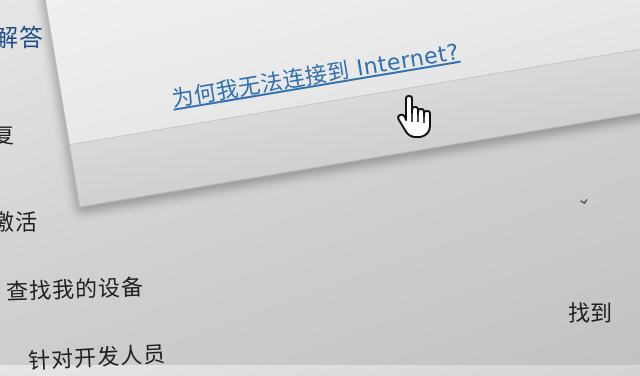 The image size is (640, 376). I want to click on hand-pointer-icon, so click(414, 116).